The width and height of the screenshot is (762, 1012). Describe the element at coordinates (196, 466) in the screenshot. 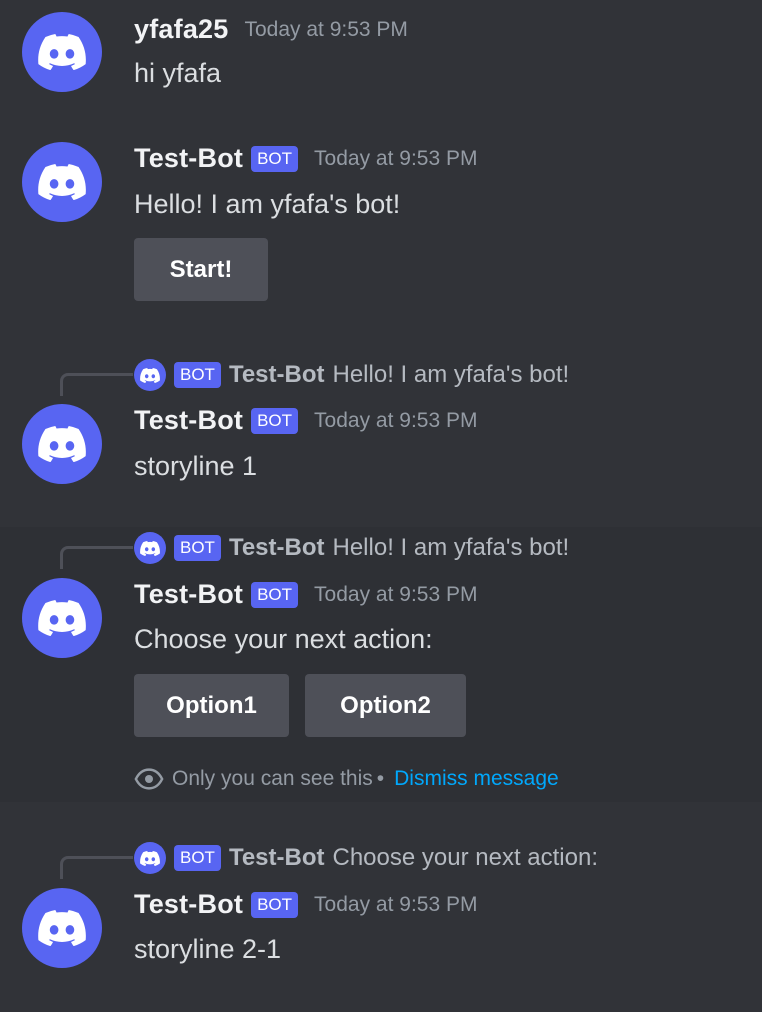

I see `message-content: storyline 1` at that location.